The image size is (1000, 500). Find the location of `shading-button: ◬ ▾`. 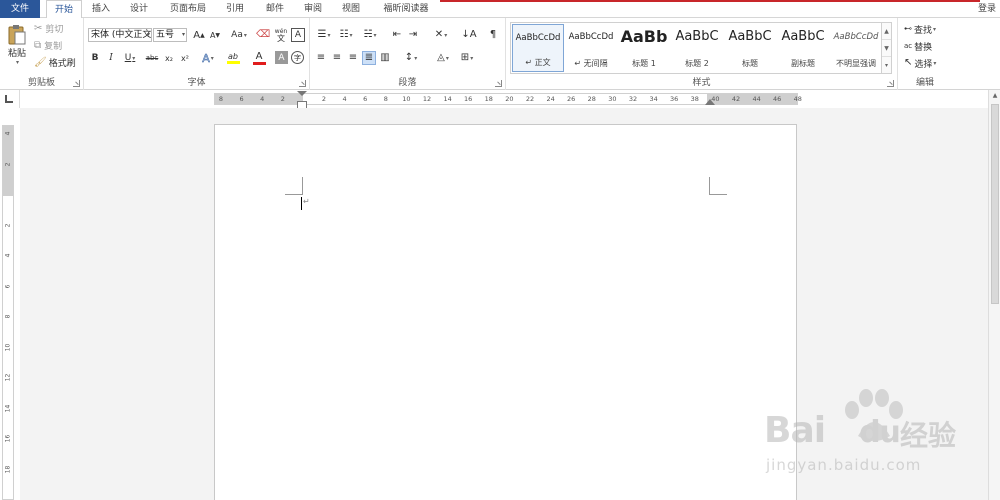

shading-button: ◬ ▾ is located at coordinates (443, 58).